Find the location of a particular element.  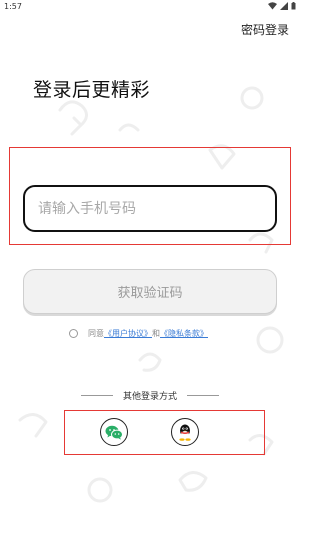

get-verification-code-button: 获取验证码 is located at coordinates (150, 291).